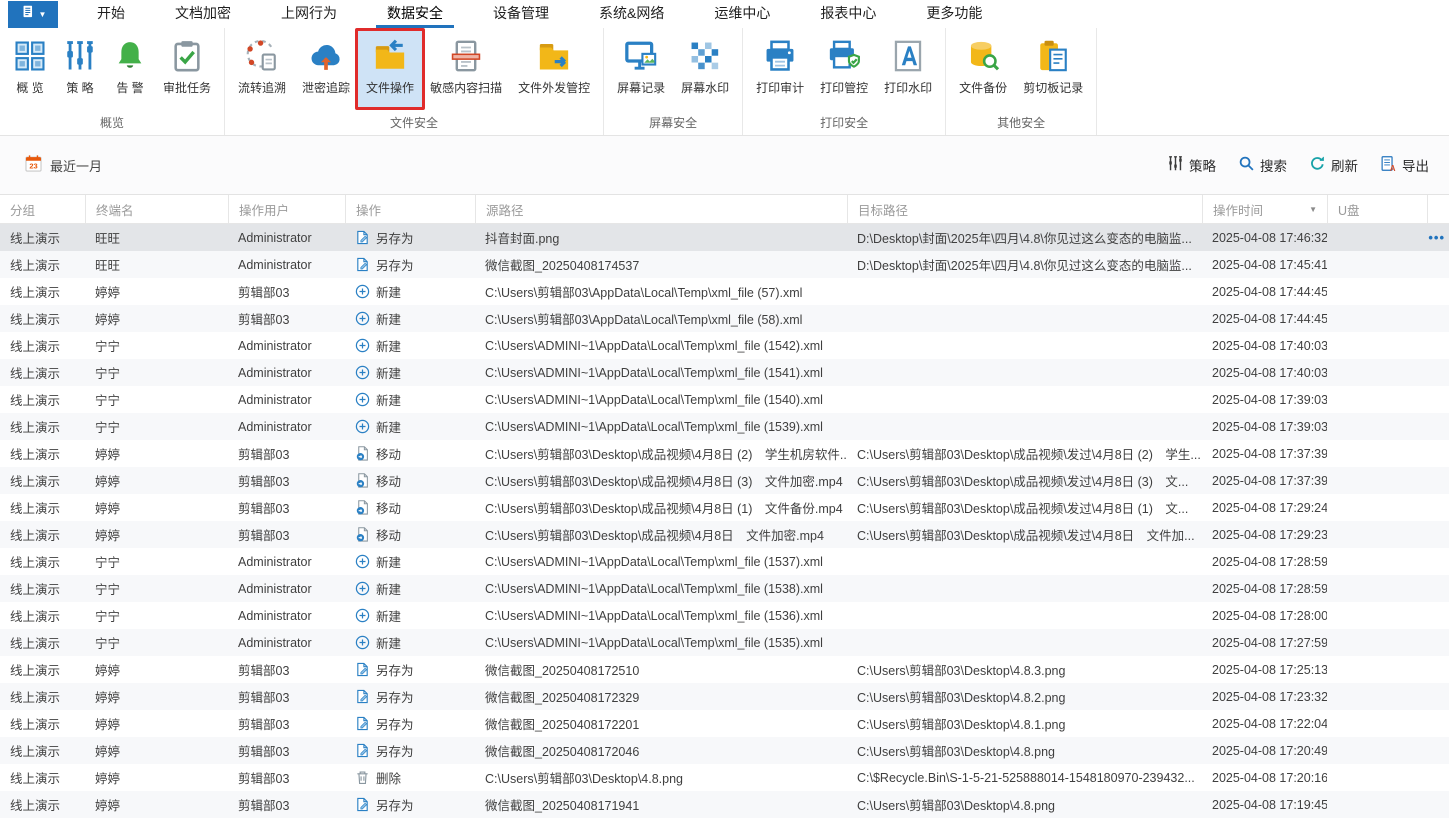 The height and width of the screenshot is (821, 1449). Describe the element at coordinates (42, 209) in the screenshot. I see `column-header: 分组` at that location.